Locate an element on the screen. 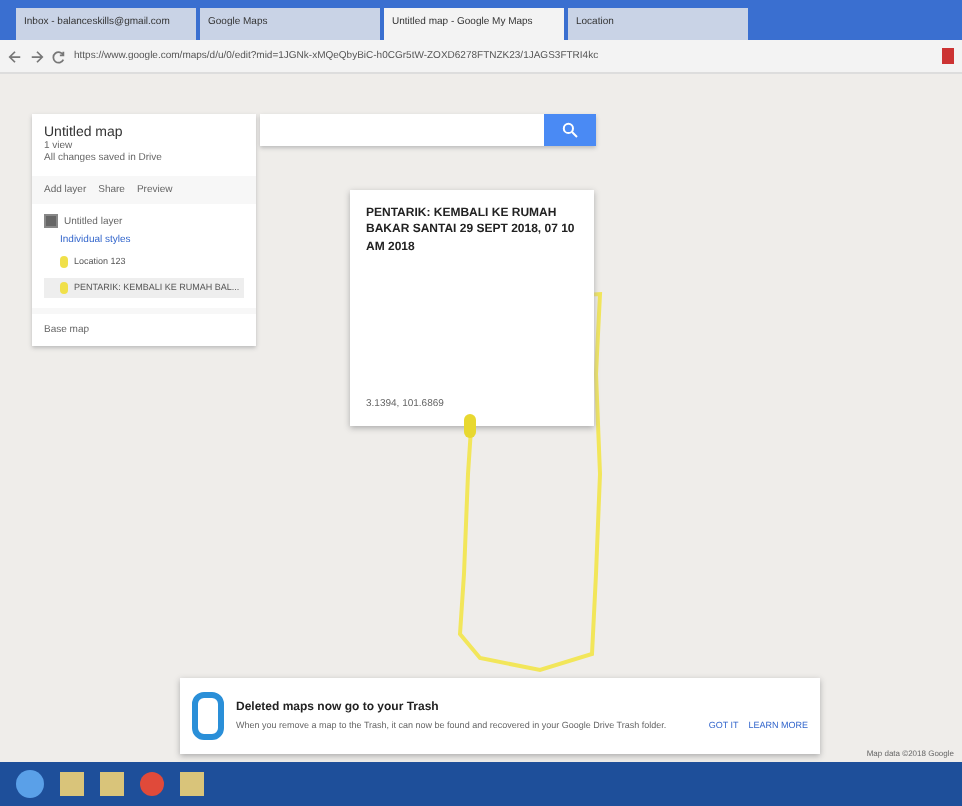  search-field is located at coordinates (428, 130).